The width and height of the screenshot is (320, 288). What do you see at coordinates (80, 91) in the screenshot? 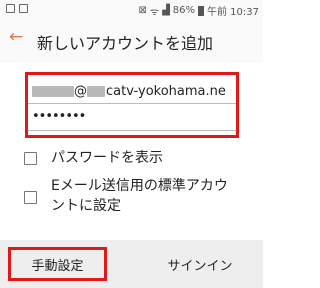
I see `email-at: @` at bounding box center [80, 91].